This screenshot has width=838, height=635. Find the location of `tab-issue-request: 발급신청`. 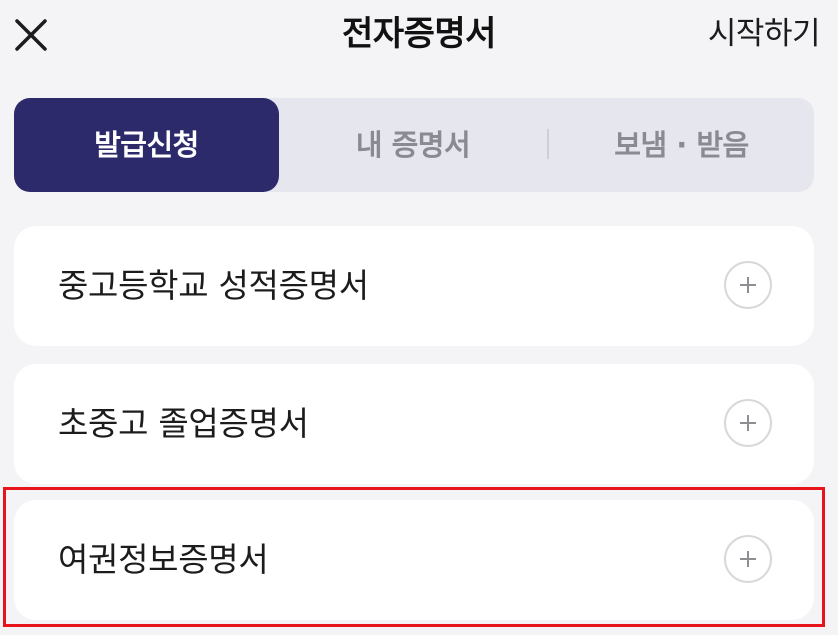

tab-issue-request: 발급신청 is located at coordinates (146, 145).